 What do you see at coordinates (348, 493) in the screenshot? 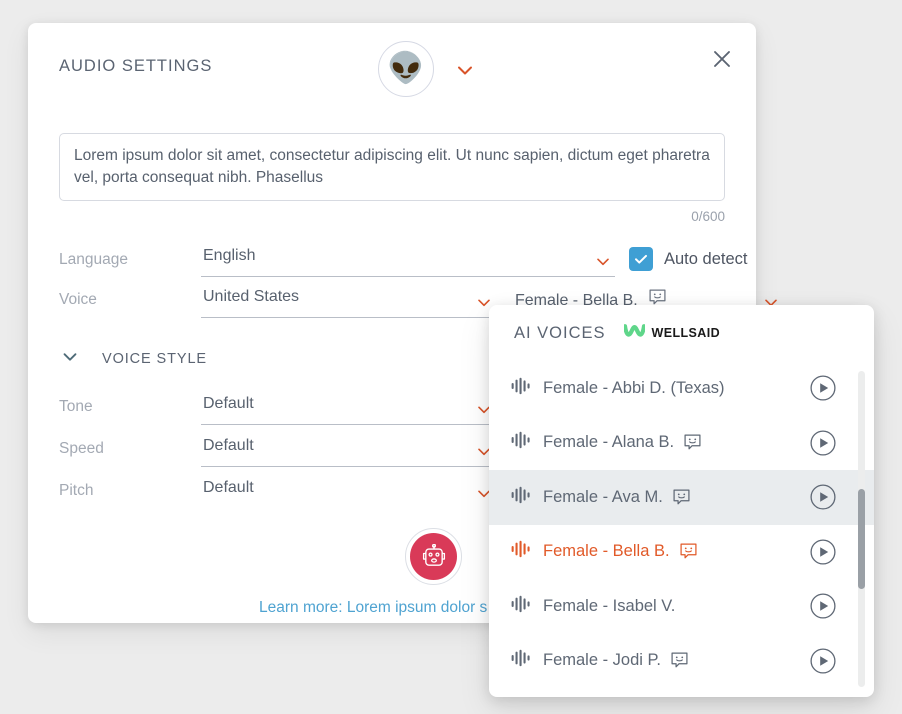
I see `pitch-select: Default` at bounding box center [348, 493].